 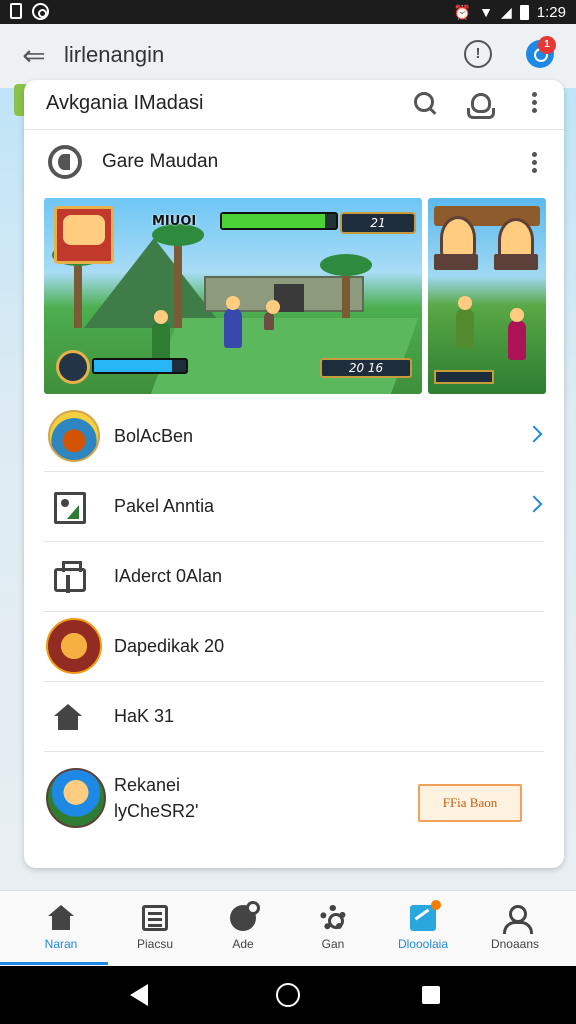 What do you see at coordinates (16, 11) in the screenshot?
I see `notification-box-icon` at bounding box center [16, 11].